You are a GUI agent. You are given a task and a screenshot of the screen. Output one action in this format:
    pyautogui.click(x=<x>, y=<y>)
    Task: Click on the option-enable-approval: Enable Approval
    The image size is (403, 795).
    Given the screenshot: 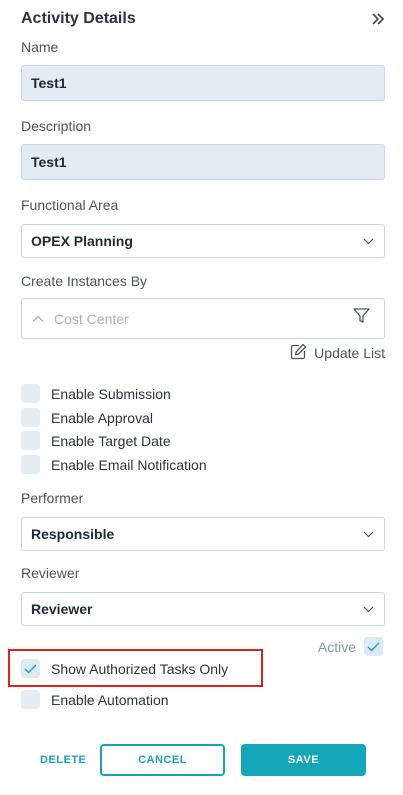 What is the action you would take?
    pyautogui.click(x=87, y=417)
    